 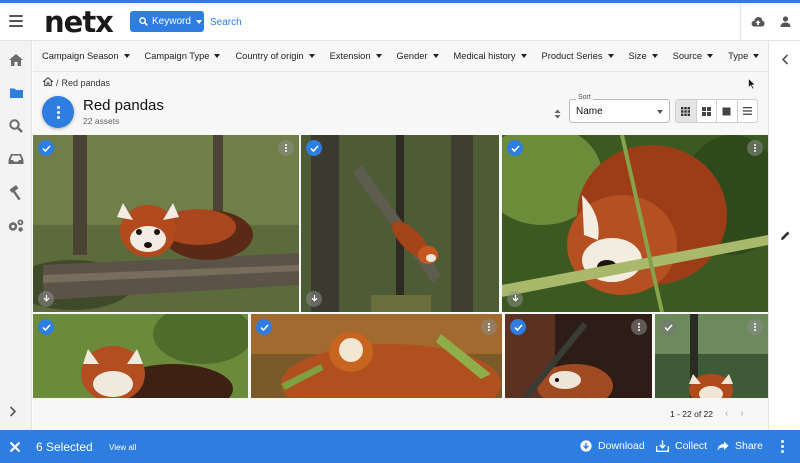 I want to click on search-input, so click(x=460, y=22).